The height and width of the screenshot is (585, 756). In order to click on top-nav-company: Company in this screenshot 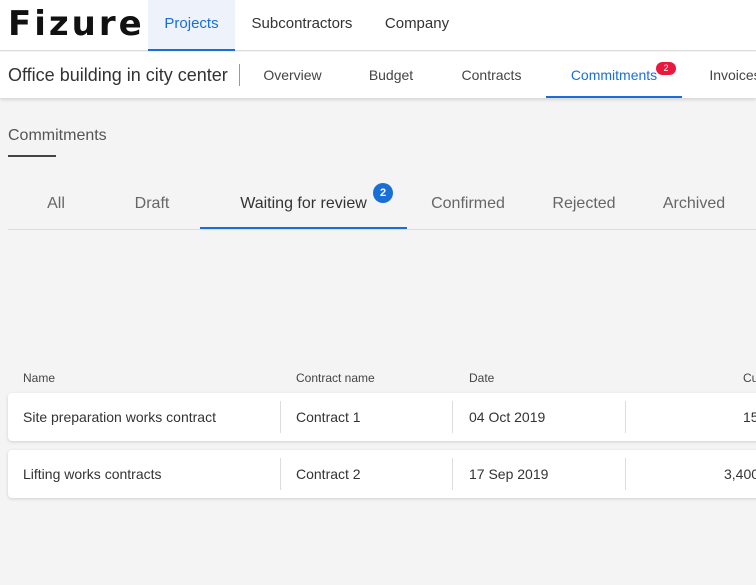, I will do `click(417, 25)`.